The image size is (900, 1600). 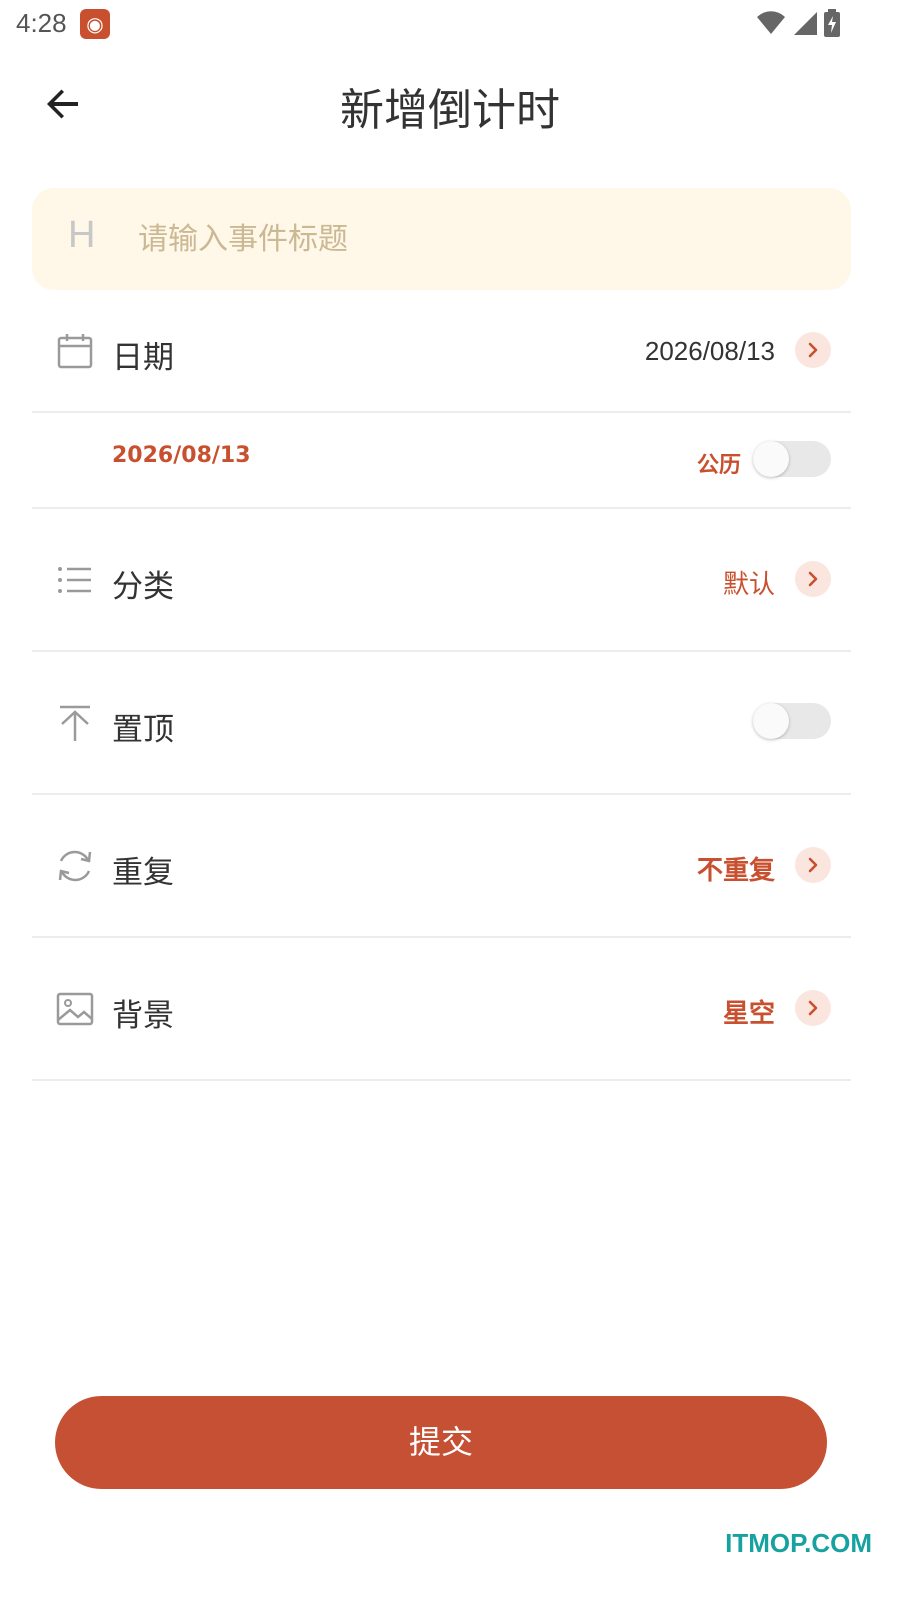 I want to click on background-chevron, so click(x=813, y=1008).